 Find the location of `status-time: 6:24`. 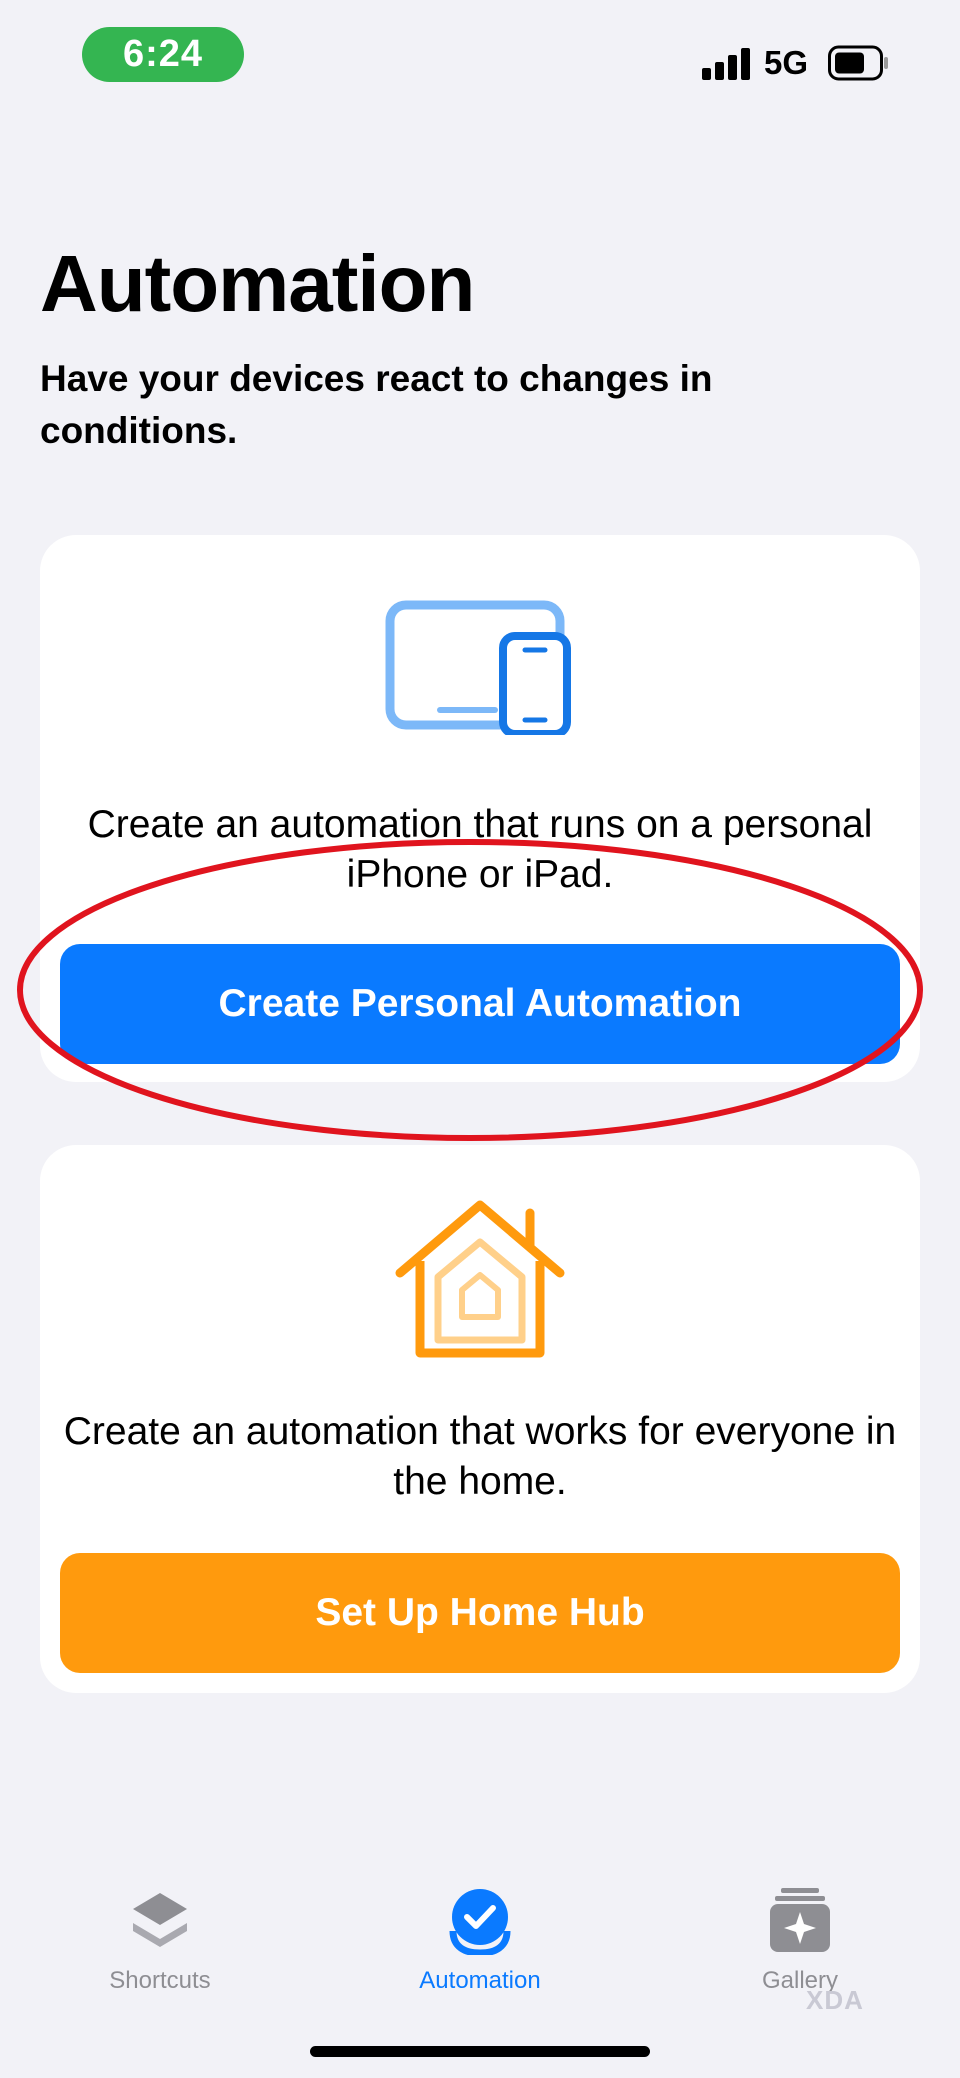

status-time: 6:24 is located at coordinates (163, 54).